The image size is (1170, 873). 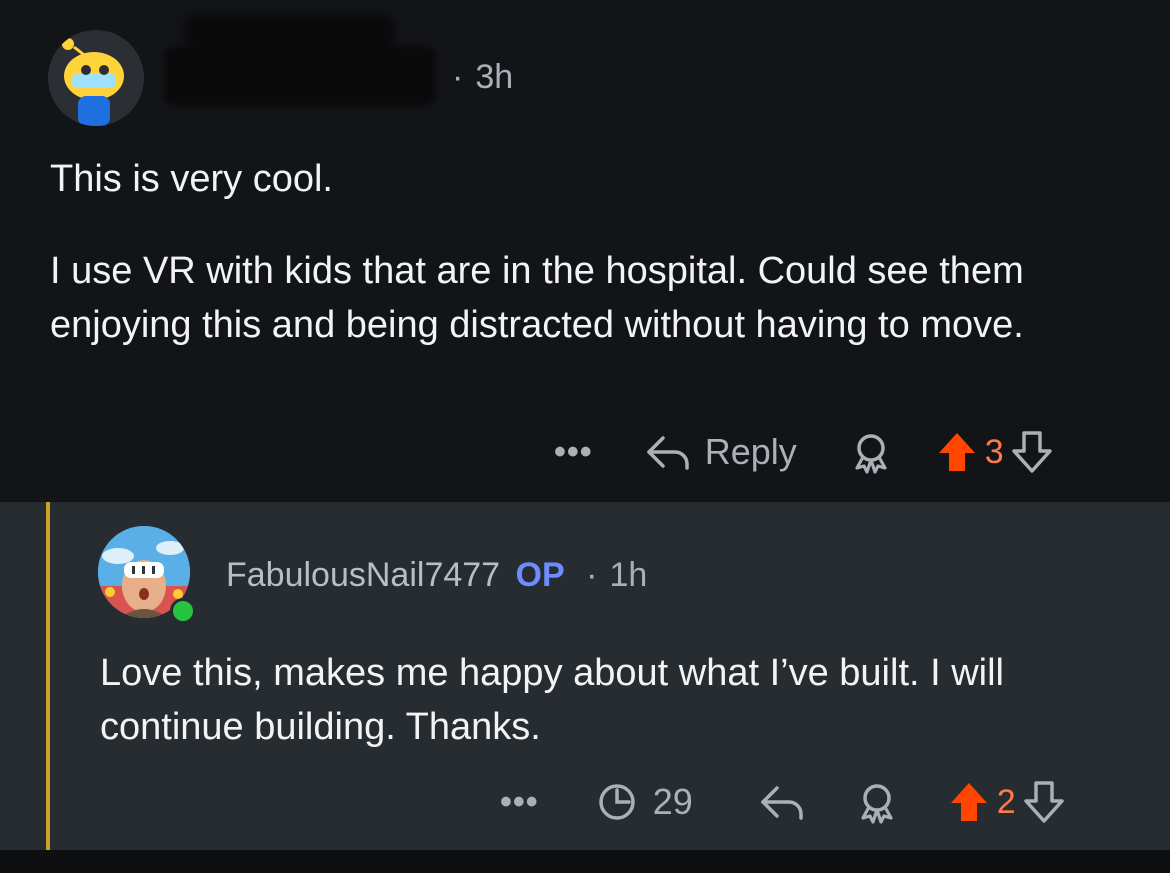 I want to click on views-indicator: 29, so click(x=645, y=802).